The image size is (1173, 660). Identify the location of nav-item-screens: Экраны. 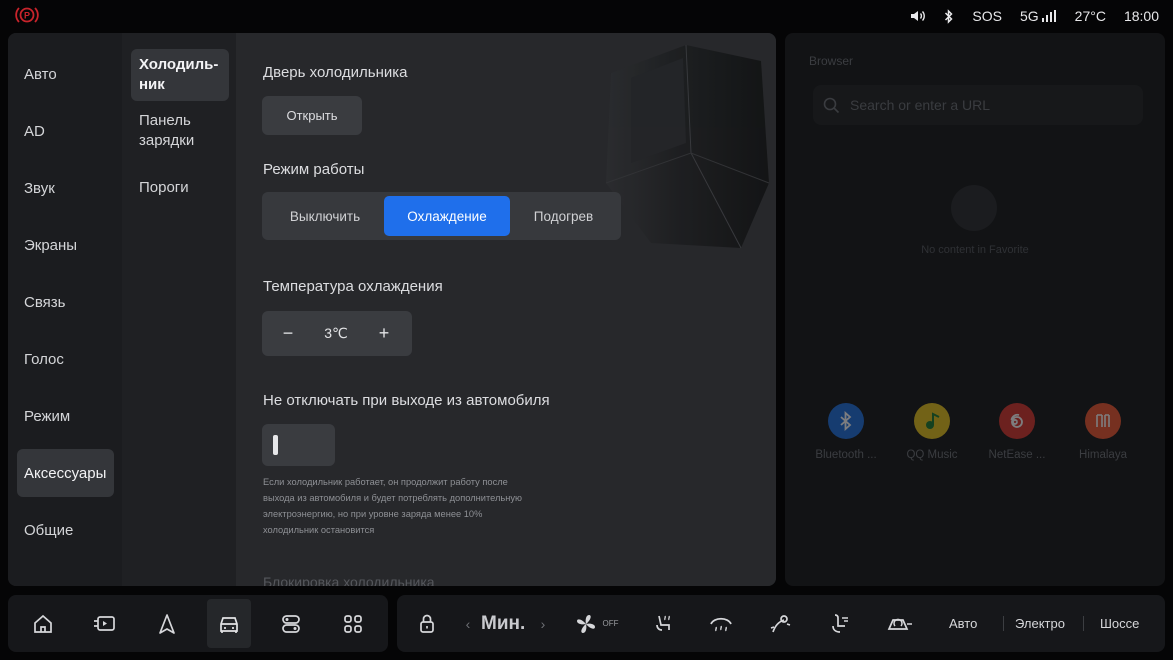
(65, 245).